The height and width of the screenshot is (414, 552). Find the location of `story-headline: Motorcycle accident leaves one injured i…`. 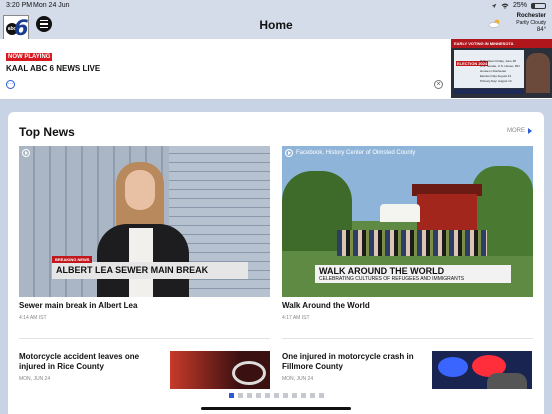

story-headline: Motorcycle accident leaves one injured i… is located at coordinates (91, 362).